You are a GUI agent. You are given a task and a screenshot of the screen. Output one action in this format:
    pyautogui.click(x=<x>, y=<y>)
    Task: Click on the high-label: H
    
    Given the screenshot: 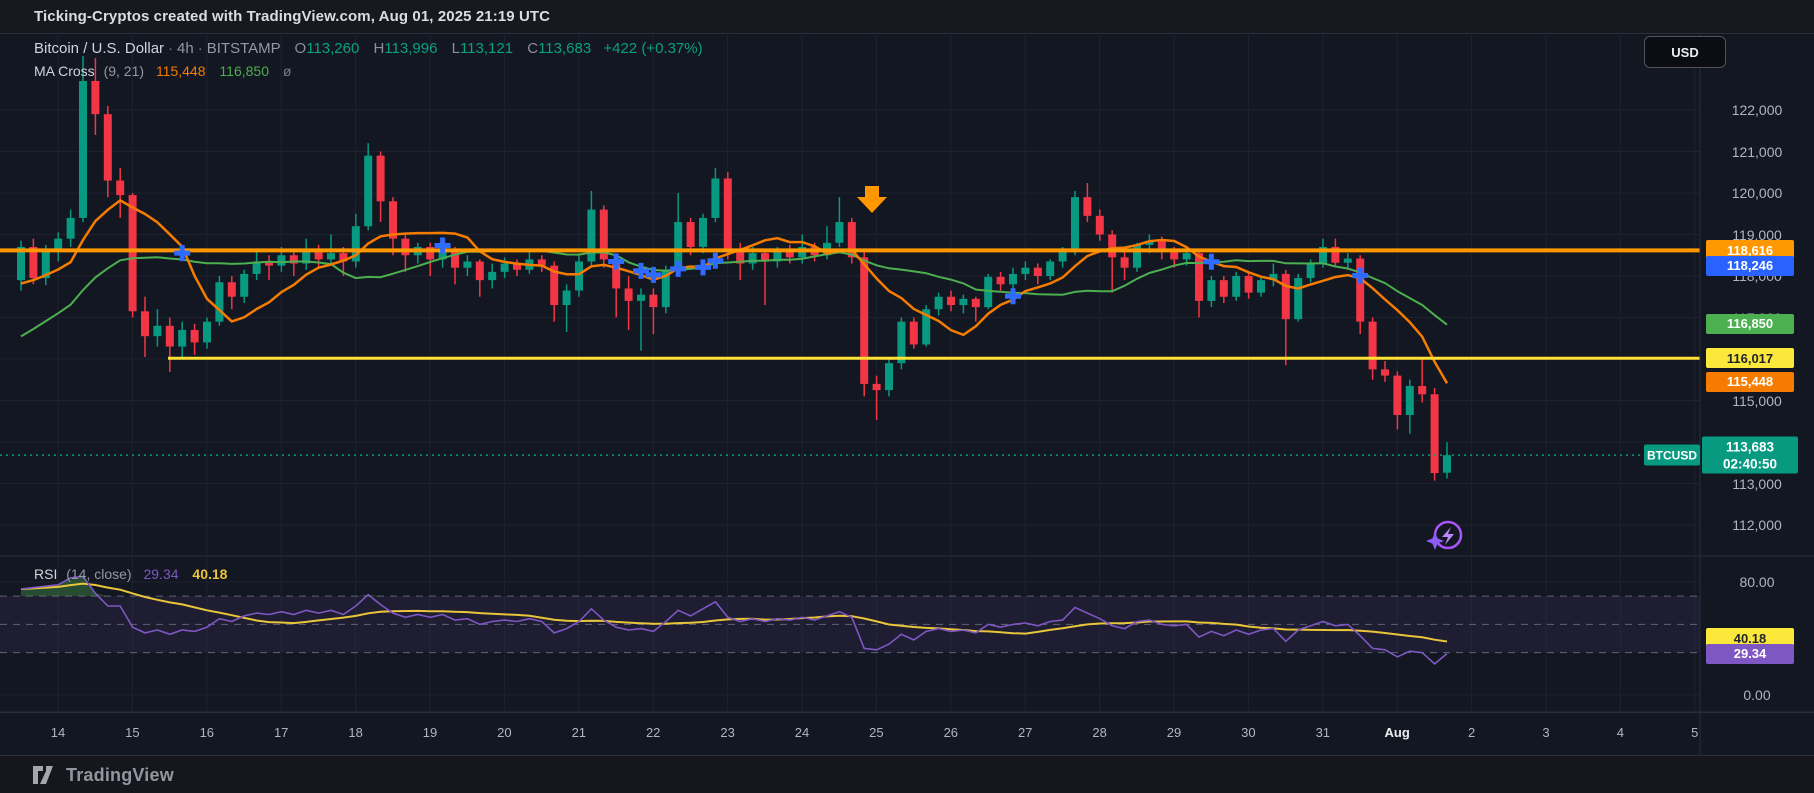 What is the action you would take?
    pyautogui.click(x=379, y=48)
    